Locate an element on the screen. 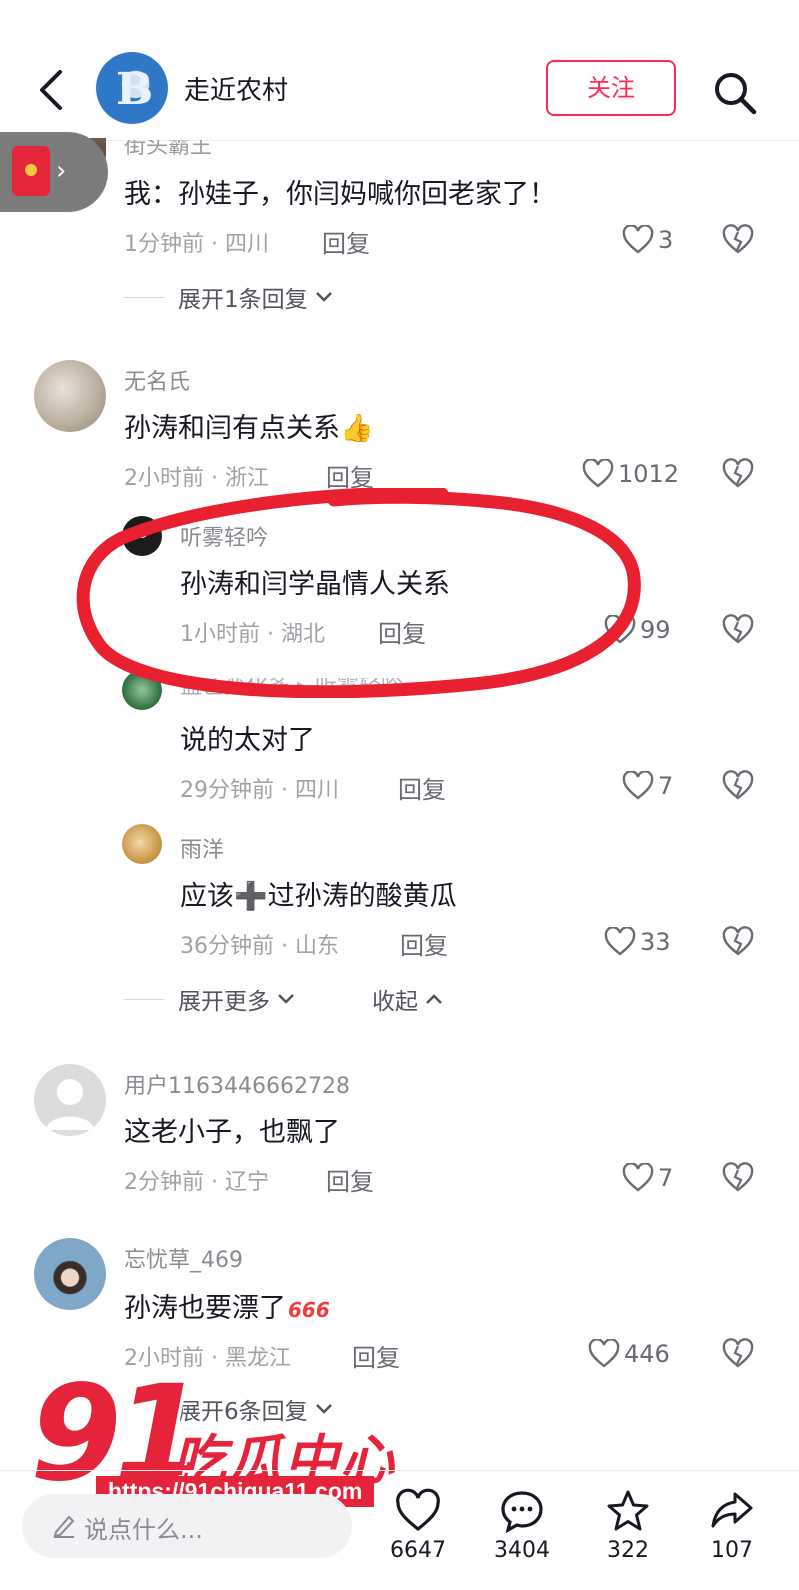 This screenshot has height=1590, width=799. comment-button: 3404 is located at coordinates (522, 1525).